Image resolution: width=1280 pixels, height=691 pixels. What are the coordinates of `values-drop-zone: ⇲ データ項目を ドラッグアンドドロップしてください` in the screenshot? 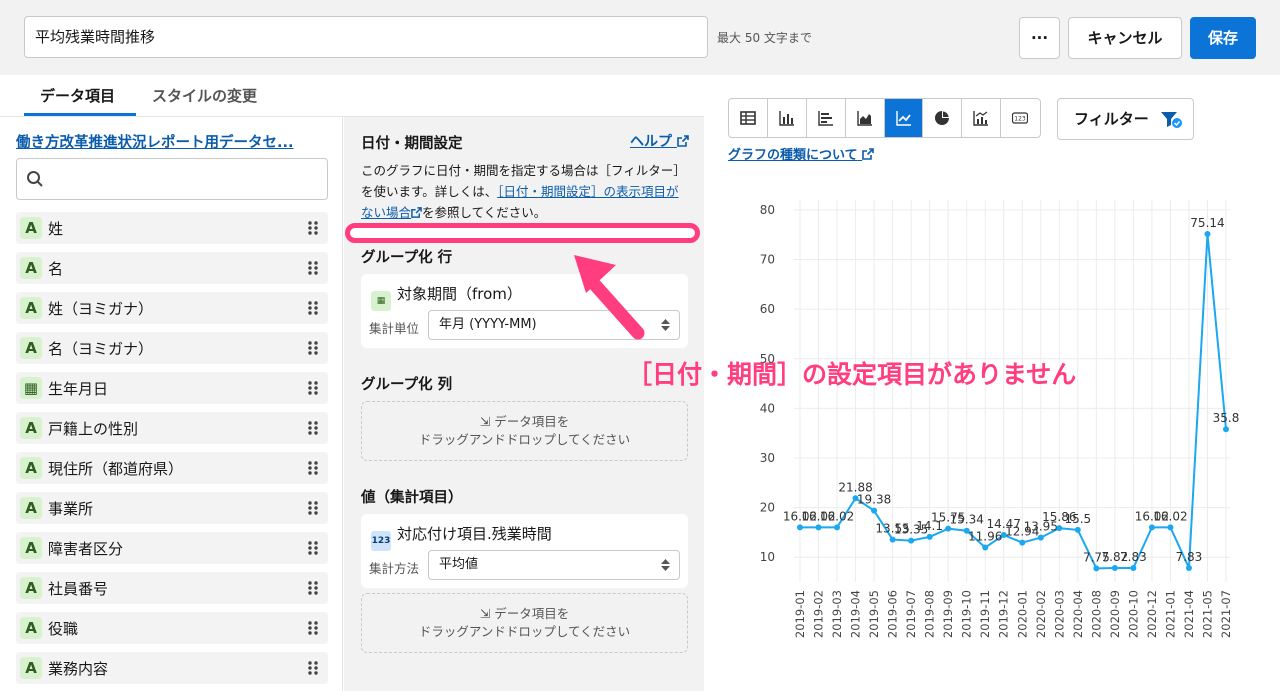 It's located at (524, 623).